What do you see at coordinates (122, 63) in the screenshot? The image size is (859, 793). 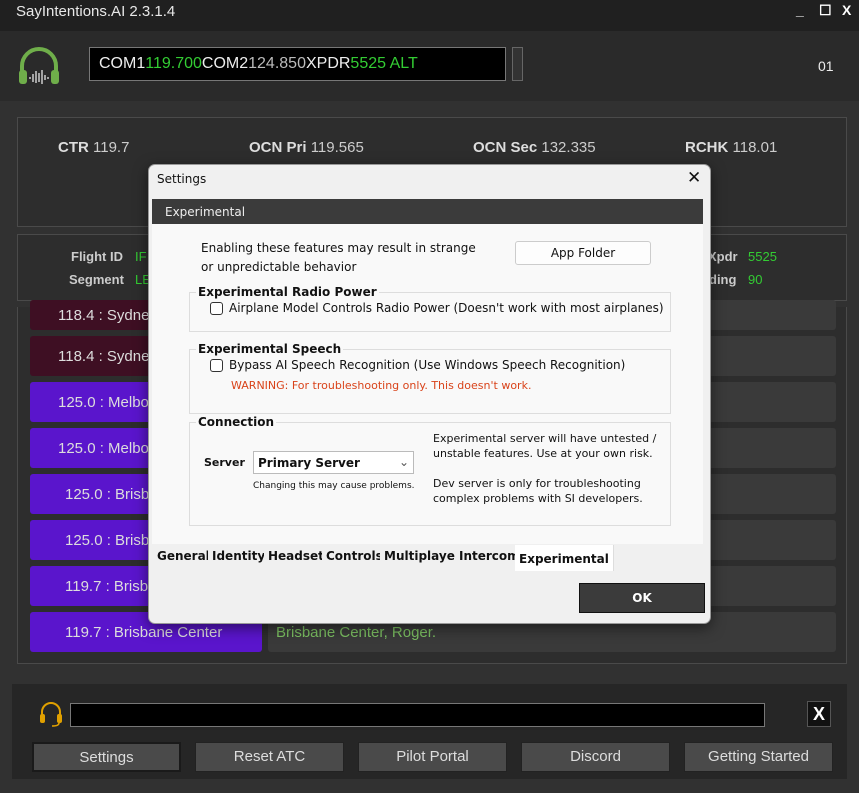 I see `com1-label: COM1` at bounding box center [122, 63].